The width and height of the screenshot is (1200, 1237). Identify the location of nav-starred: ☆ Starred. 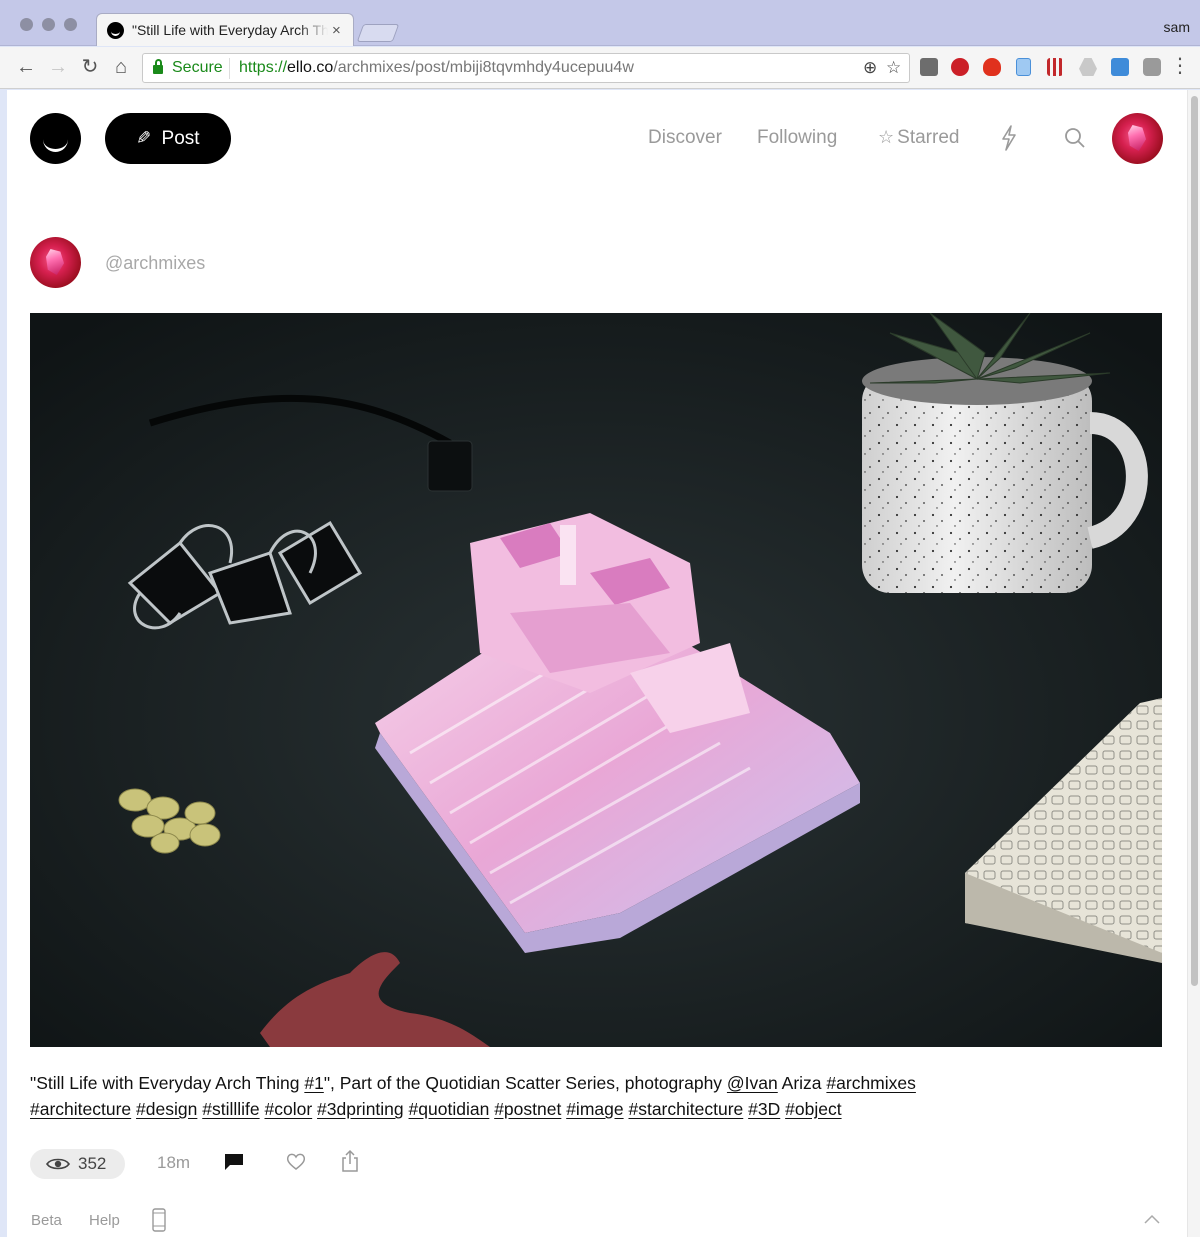
(918, 138).